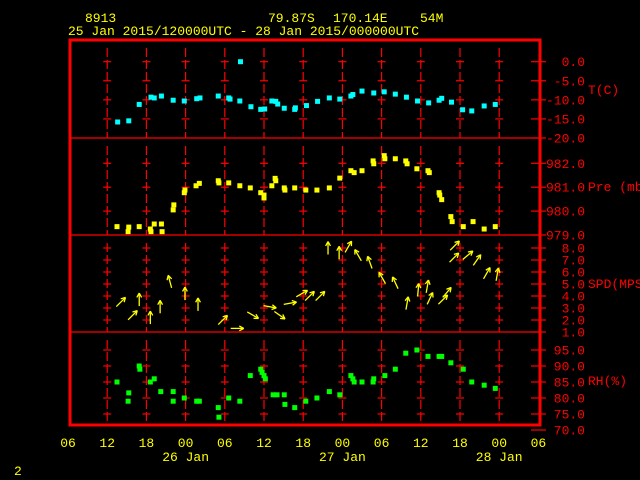  What do you see at coordinates (607, 381) in the screenshot?
I see `y-axis-label-humidity: RH(%)` at bounding box center [607, 381].